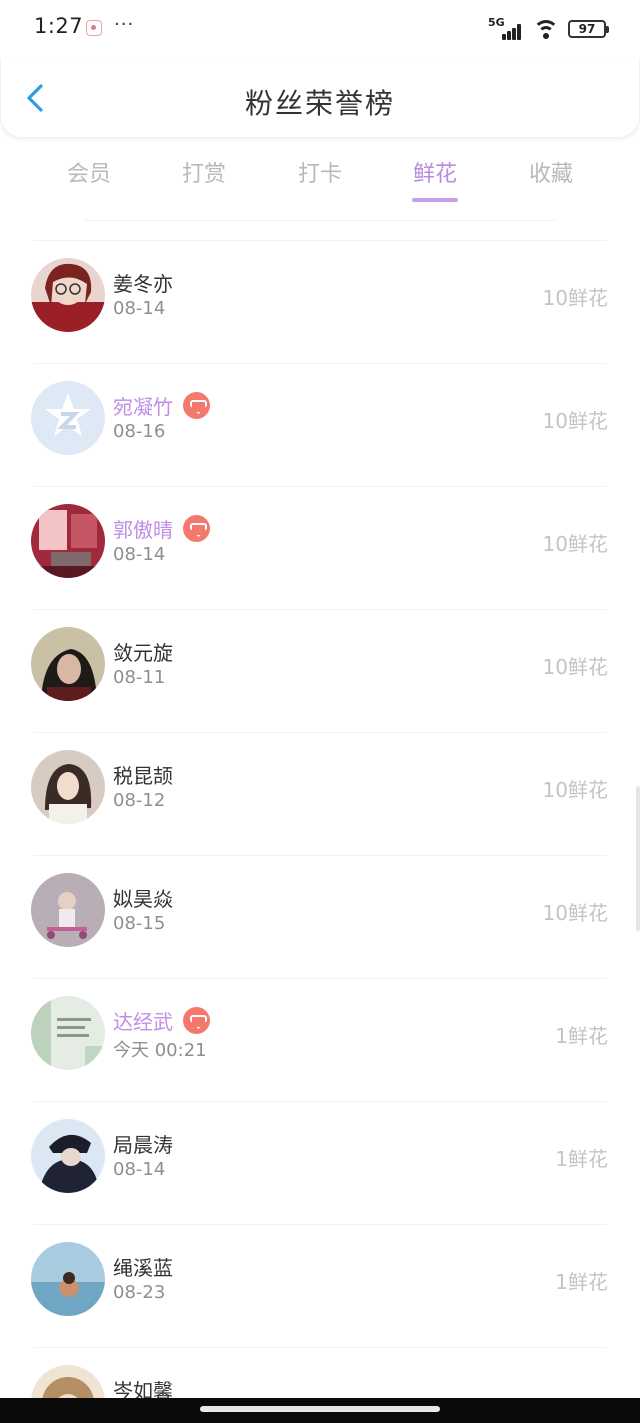 This screenshot has width=640, height=1423. Describe the element at coordinates (320, 547) in the screenshot. I see `list-item: 郭傲晴 08-14 10鲜花` at that location.